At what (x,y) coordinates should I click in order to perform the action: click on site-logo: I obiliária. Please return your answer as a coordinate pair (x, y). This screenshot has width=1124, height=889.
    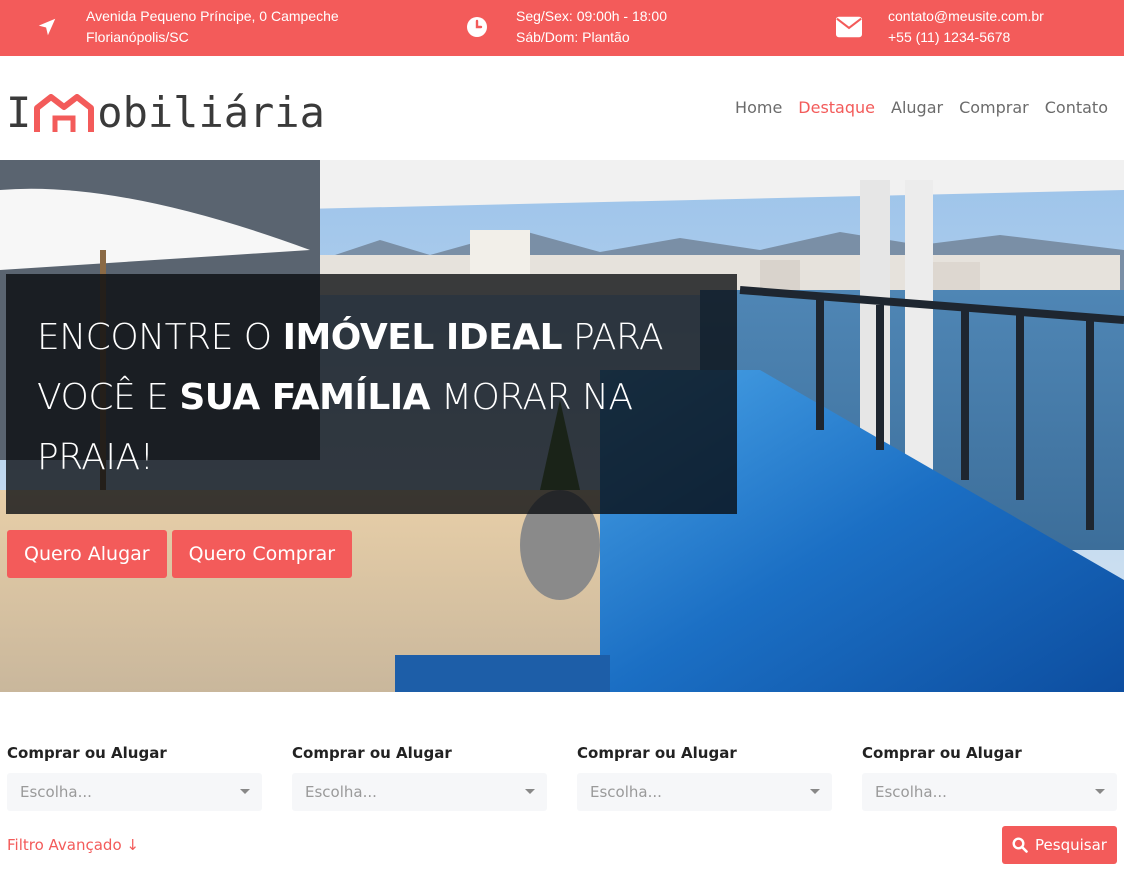
    Looking at the image, I should click on (165, 112).